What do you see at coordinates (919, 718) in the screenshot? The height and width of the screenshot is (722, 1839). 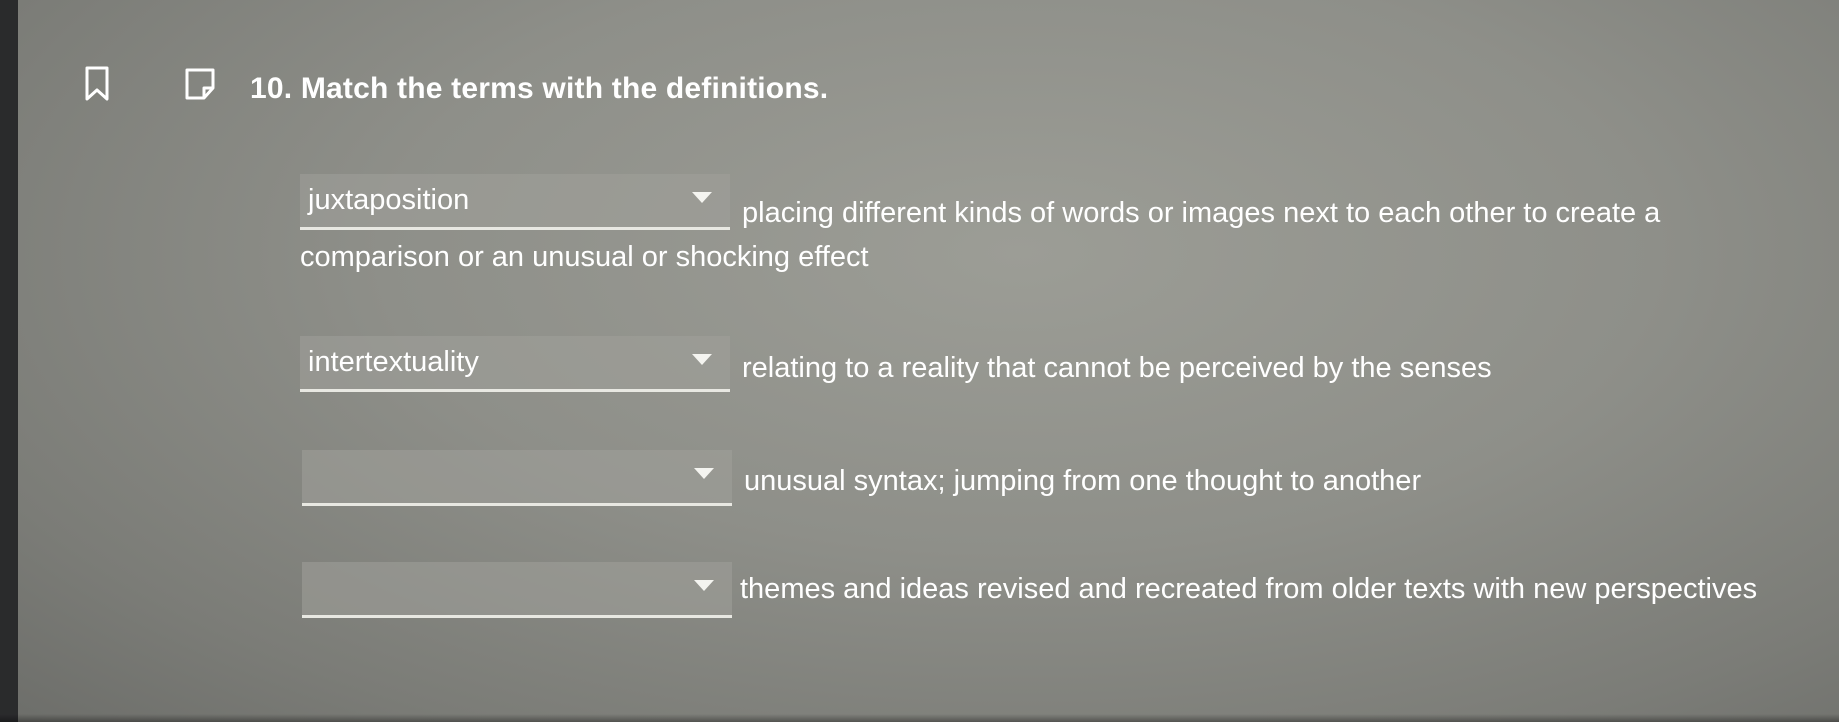 I see `screen-bezel` at bounding box center [919, 718].